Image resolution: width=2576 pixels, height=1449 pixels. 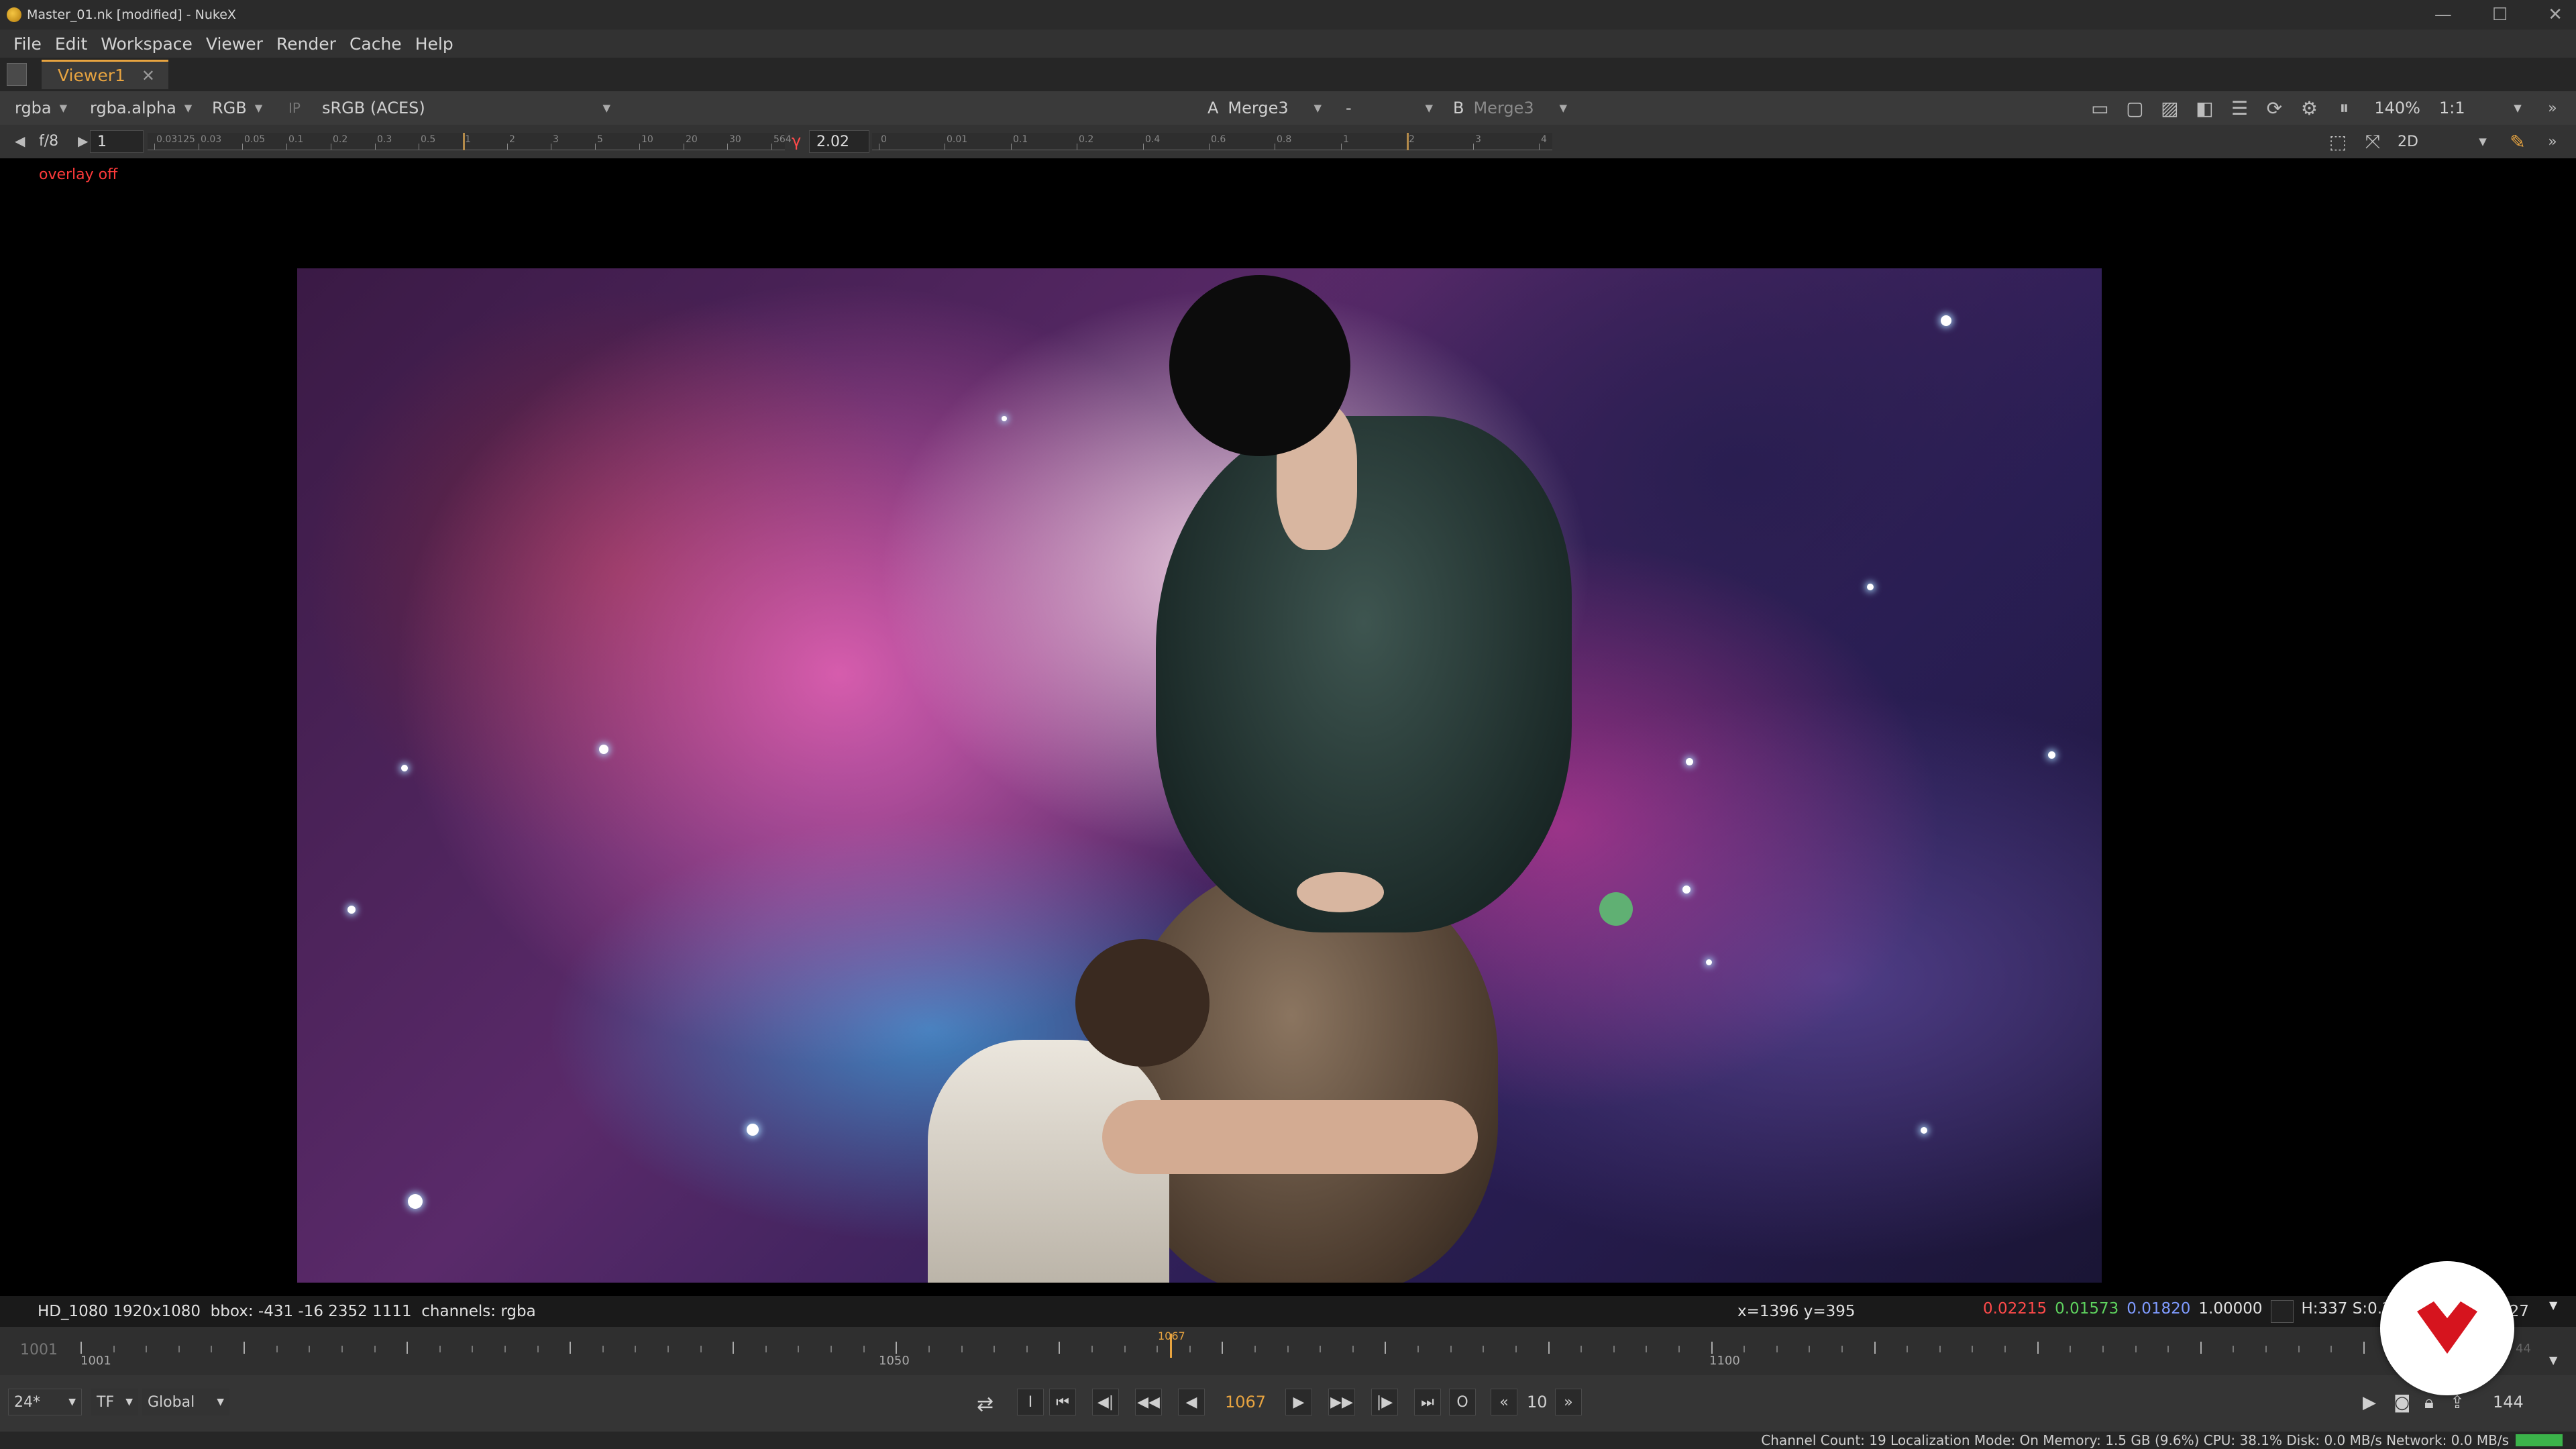 What do you see at coordinates (1510, 108) in the screenshot?
I see `input-b-dropdown: B Merge3 ▼` at bounding box center [1510, 108].